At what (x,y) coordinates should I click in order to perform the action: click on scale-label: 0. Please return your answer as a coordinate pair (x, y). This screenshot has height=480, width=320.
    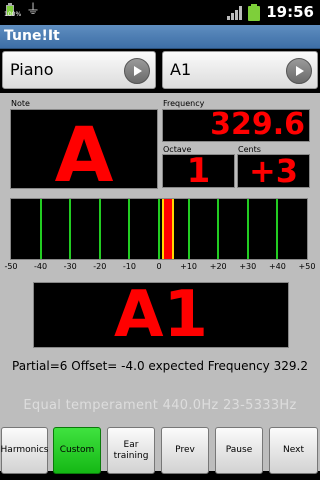
    Looking at the image, I should click on (159, 266).